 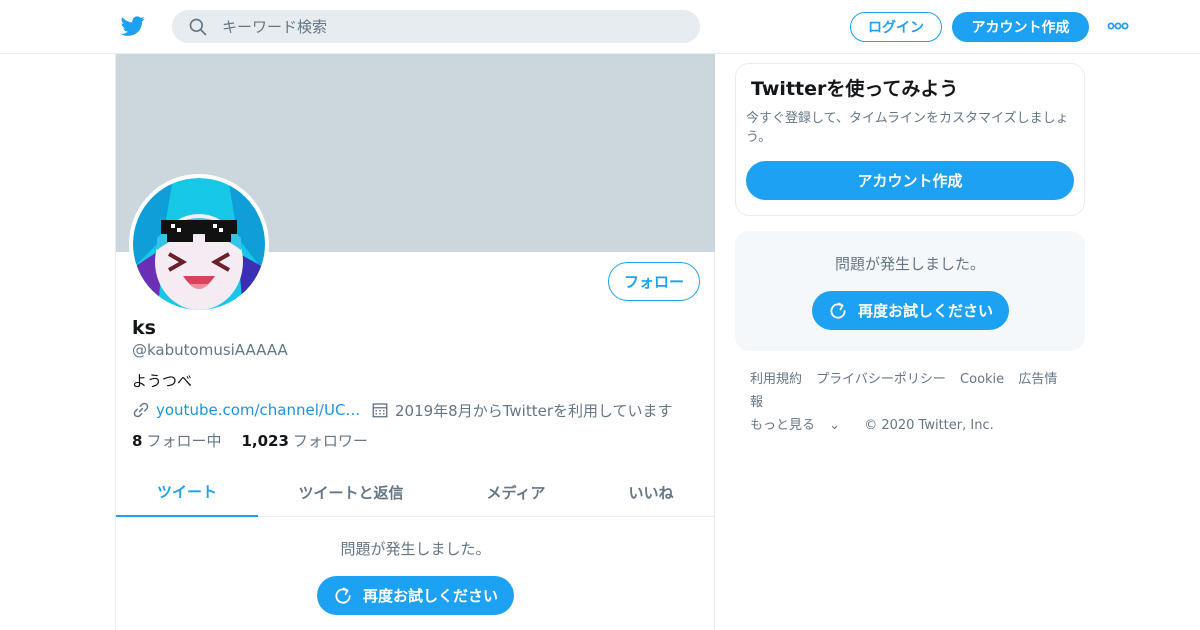 What do you see at coordinates (1118, 26) in the screenshot?
I see `more-dots-icon` at bounding box center [1118, 26].